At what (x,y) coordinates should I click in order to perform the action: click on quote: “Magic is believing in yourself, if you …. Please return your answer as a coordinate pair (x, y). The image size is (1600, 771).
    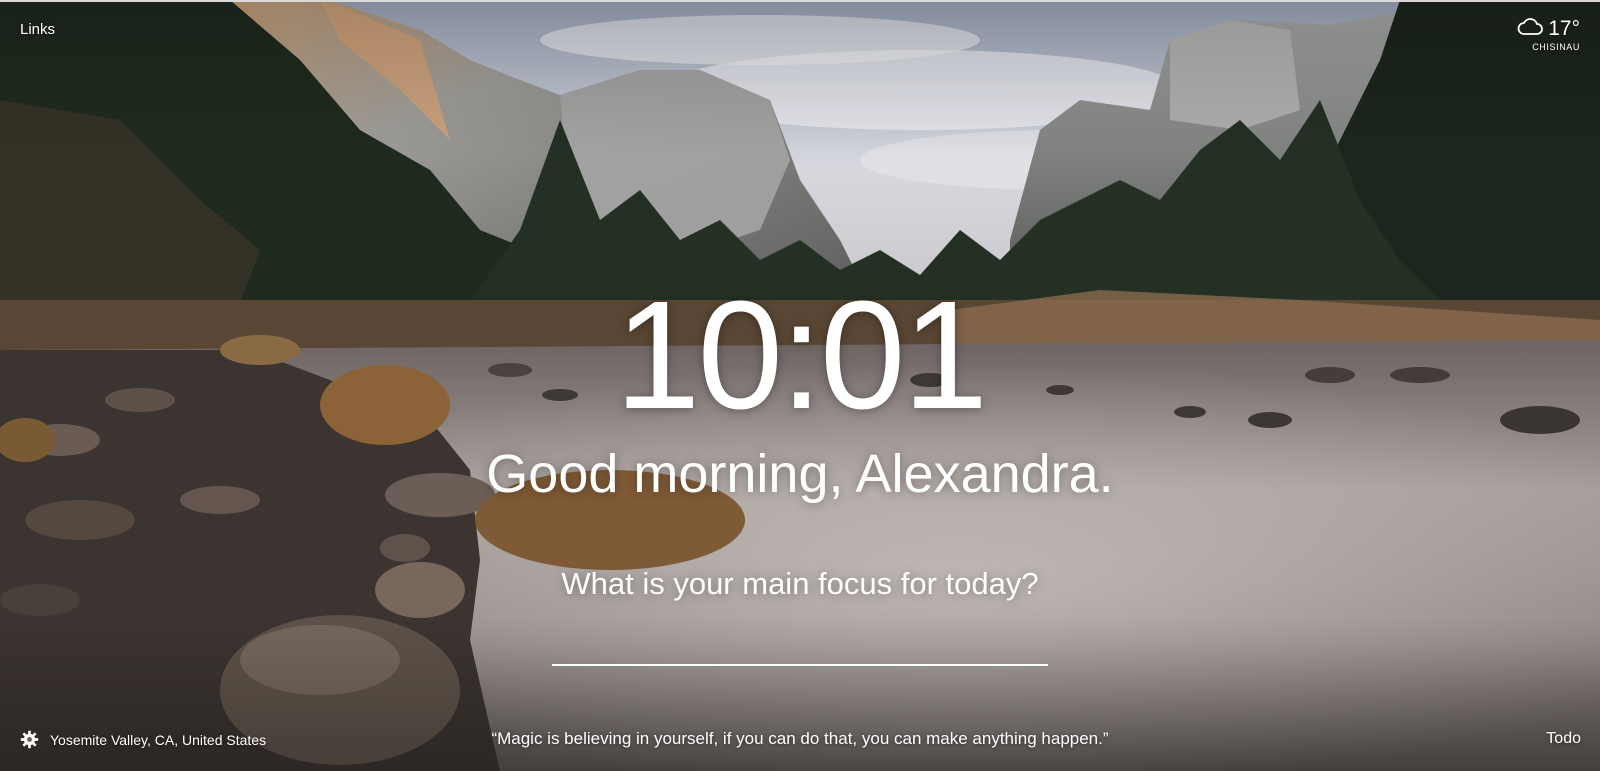
    Looking at the image, I should click on (800, 739).